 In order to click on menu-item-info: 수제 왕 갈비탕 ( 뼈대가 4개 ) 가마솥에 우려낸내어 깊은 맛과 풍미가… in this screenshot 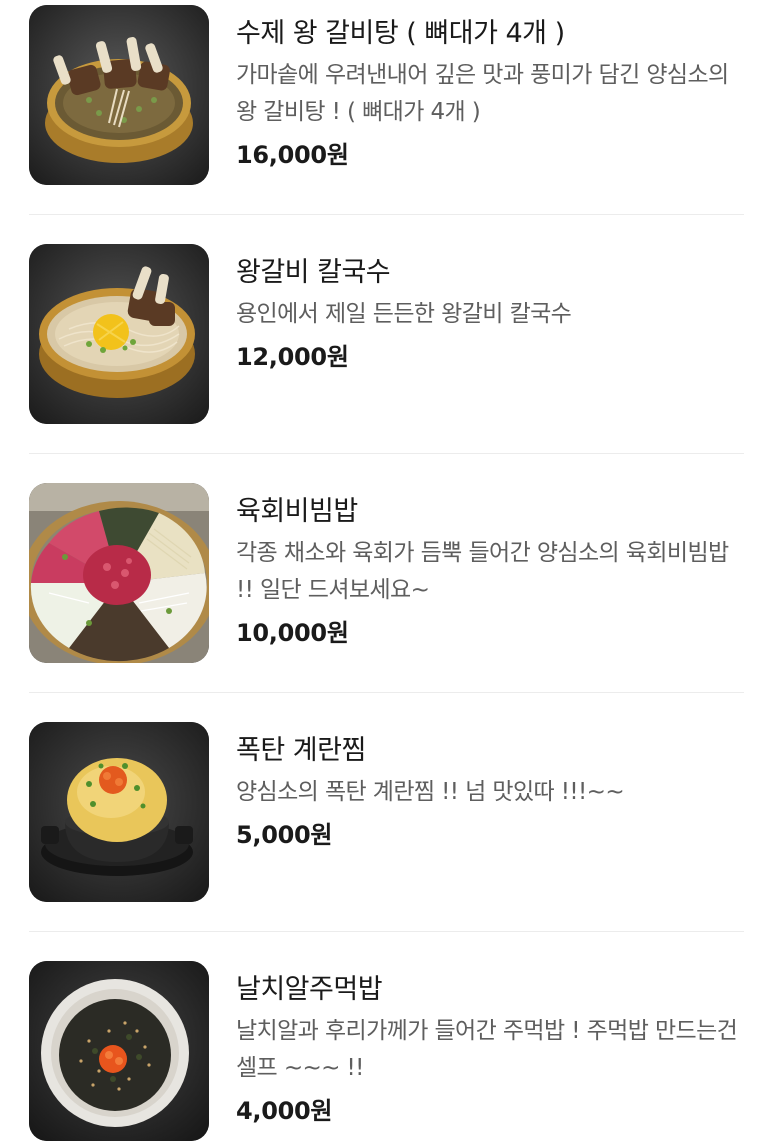, I will do `click(491, 94)`.